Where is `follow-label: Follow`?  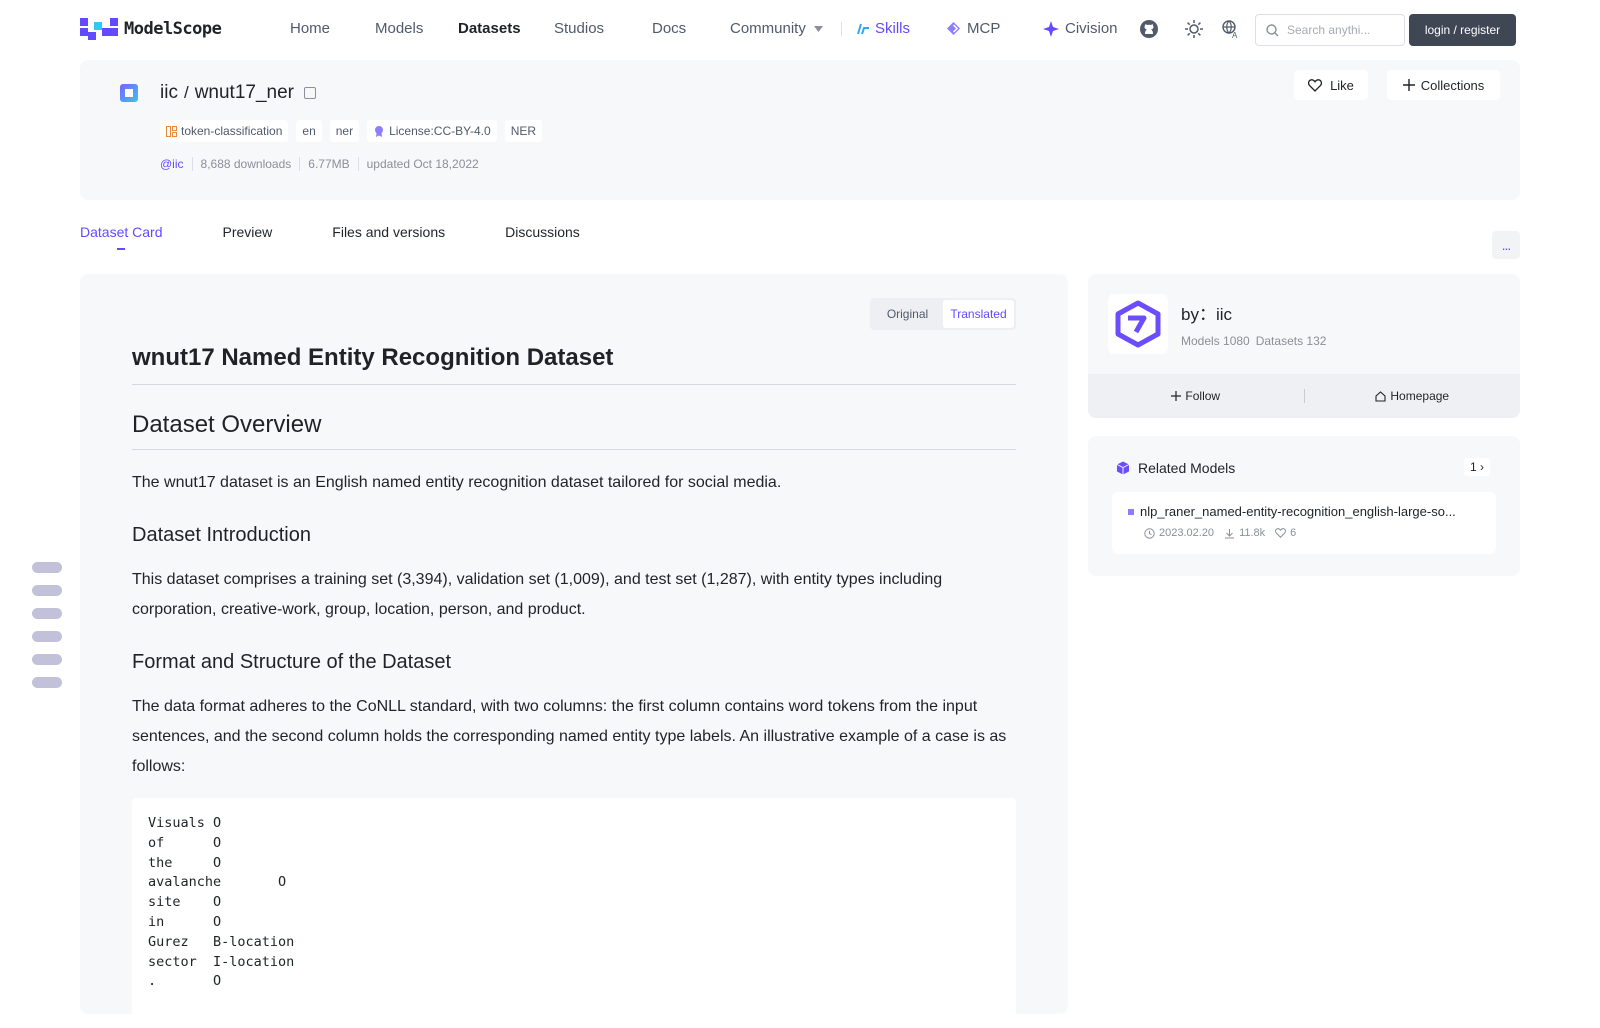 follow-label: Follow is located at coordinates (1203, 396).